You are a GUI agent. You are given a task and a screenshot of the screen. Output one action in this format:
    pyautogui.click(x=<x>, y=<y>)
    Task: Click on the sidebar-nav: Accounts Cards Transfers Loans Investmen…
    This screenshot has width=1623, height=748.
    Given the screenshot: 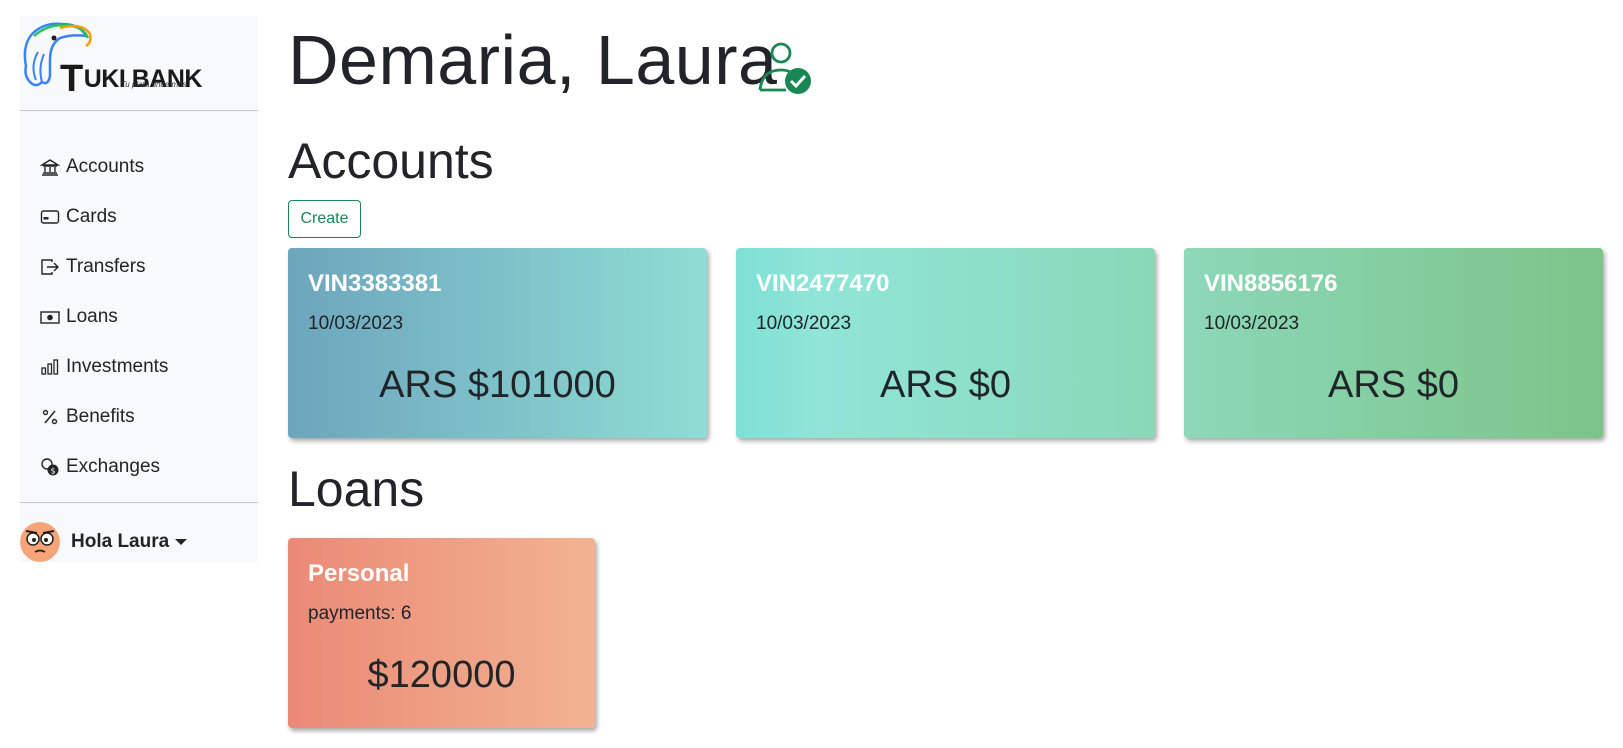 What is the action you would take?
    pyautogui.click(x=139, y=317)
    